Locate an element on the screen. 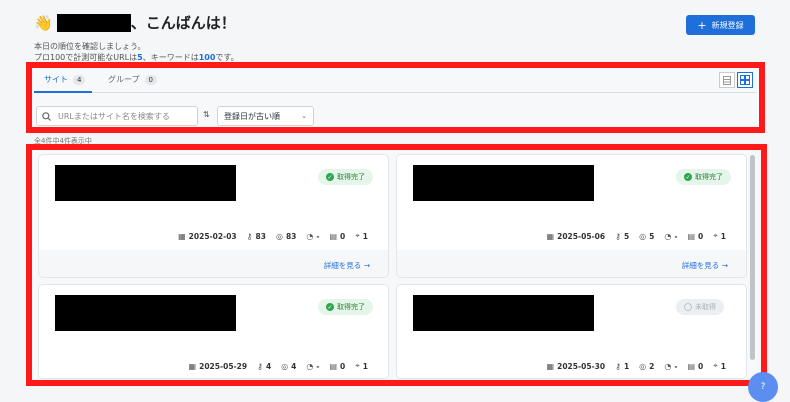 Image resolution: width=790 pixels, height=402 pixels. help-icon: ? is located at coordinates (763, 387).